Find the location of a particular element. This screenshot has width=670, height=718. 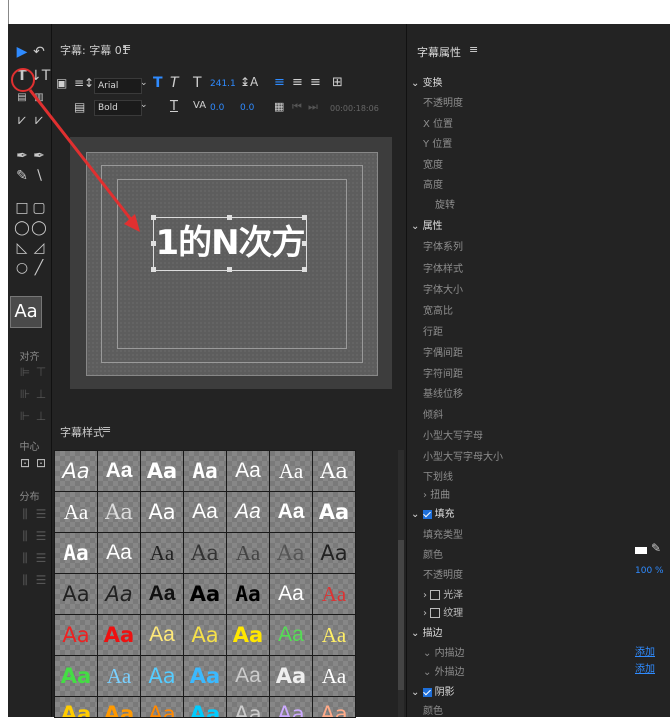

add-outer-stroke-link: 添加 is located at coordinates (645, 667).